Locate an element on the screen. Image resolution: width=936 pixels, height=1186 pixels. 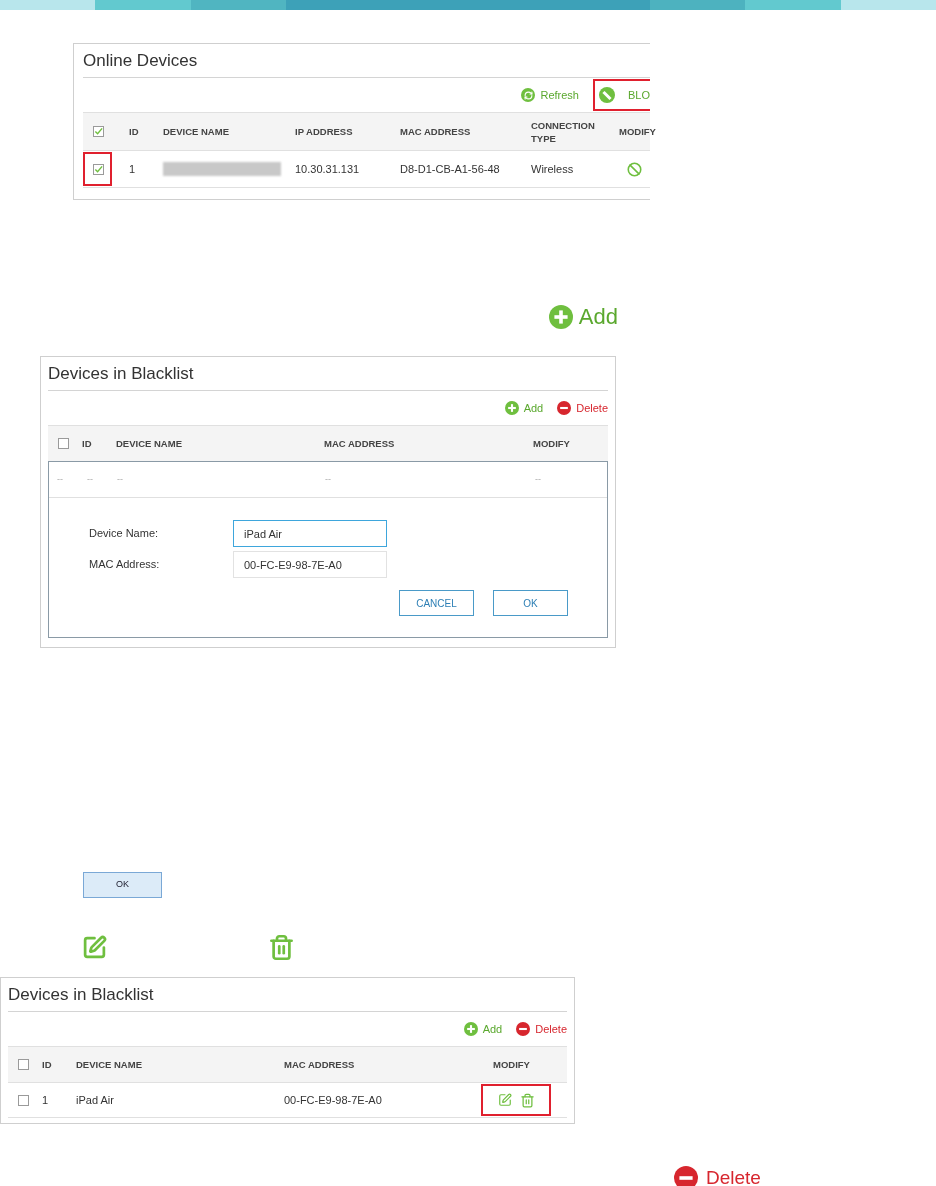
add-label: Add is located at coordinates (583, 316).